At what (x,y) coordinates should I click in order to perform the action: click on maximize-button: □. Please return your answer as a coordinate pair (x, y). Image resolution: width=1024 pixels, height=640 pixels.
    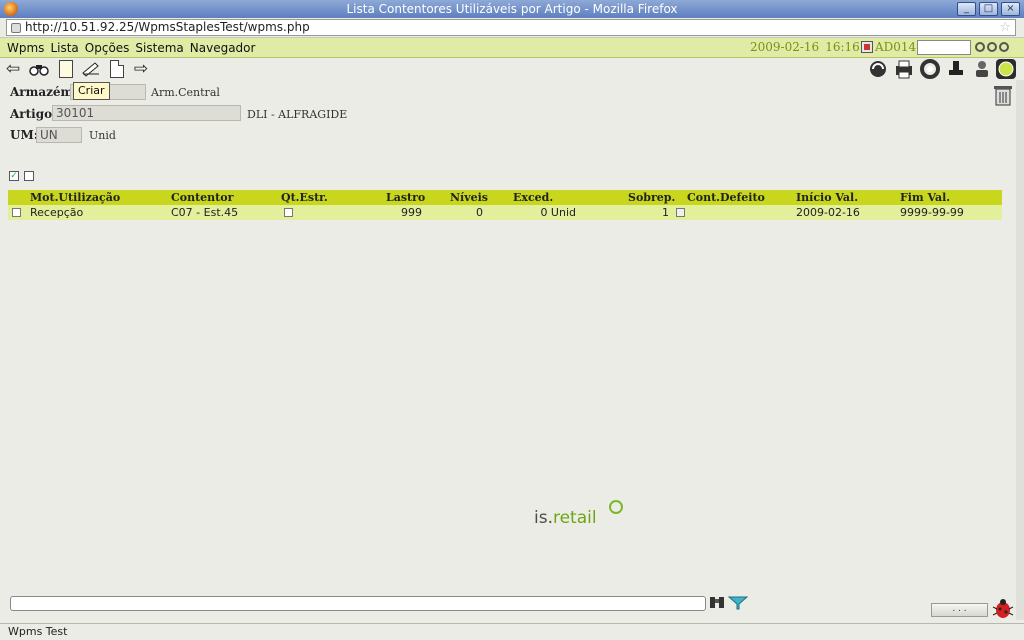
    Looking at the image, I should click on (988, 9).